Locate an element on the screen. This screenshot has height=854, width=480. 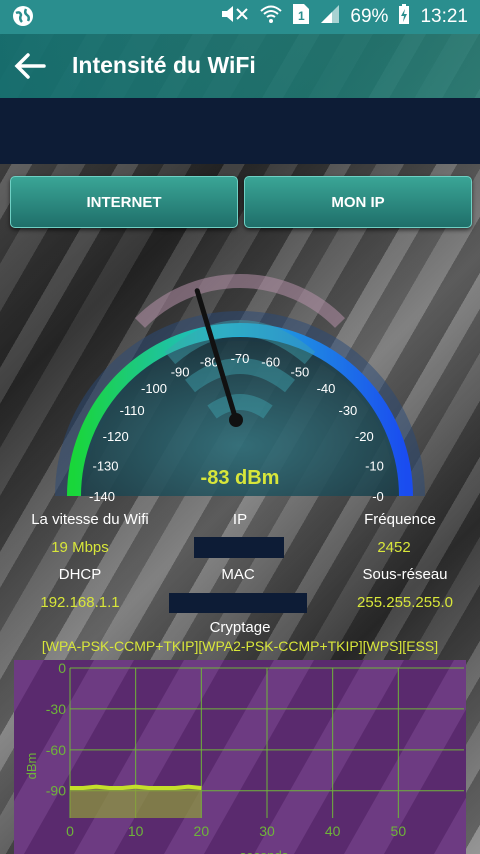
battery-percent: 69% is located at coordinates (369, 16).